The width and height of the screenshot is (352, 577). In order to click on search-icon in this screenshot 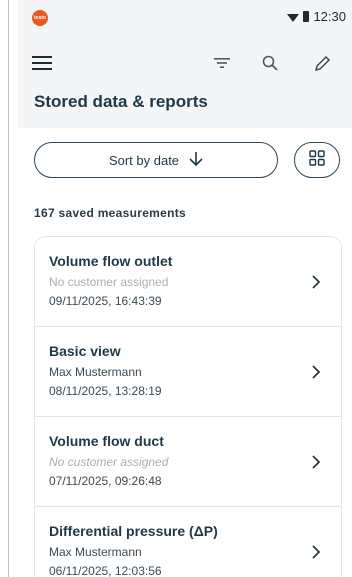, I will do `click(270, 63)`.